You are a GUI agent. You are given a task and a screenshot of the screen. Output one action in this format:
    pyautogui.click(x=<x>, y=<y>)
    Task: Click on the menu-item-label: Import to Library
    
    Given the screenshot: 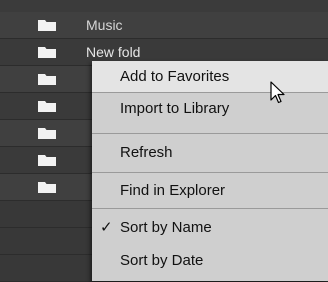 What is the action you would take?
    pyautogui.click(x=175, y=108)
    